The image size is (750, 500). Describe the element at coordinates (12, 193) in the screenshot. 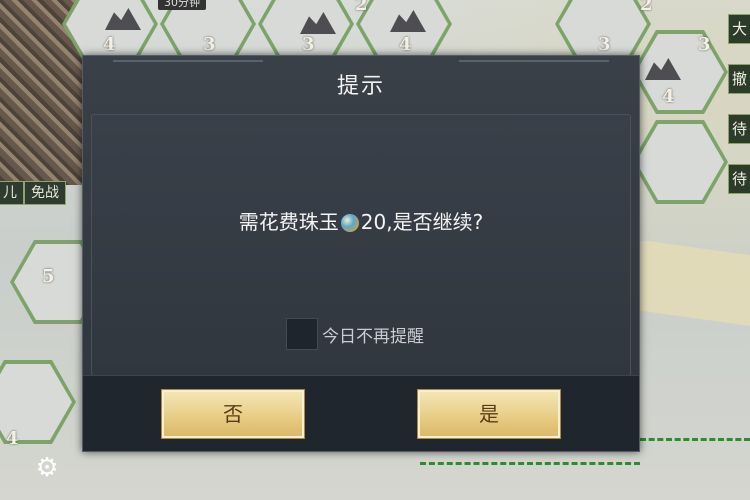

I see `map-tag: 儿` at that location.